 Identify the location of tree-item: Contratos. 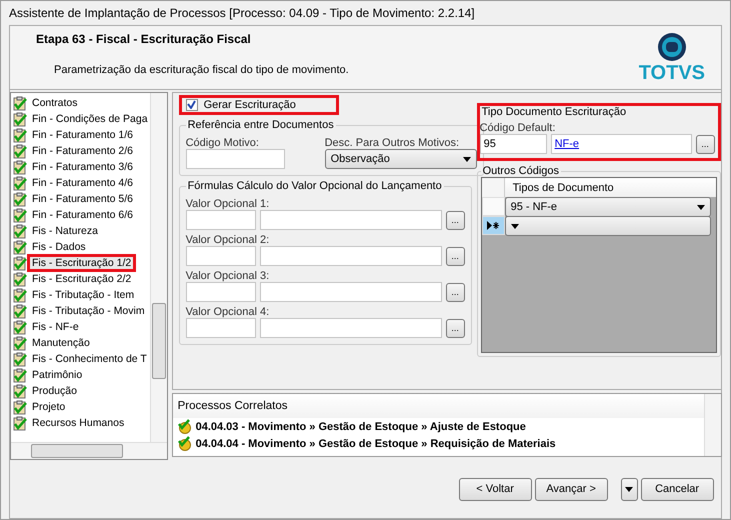
(55, 103).